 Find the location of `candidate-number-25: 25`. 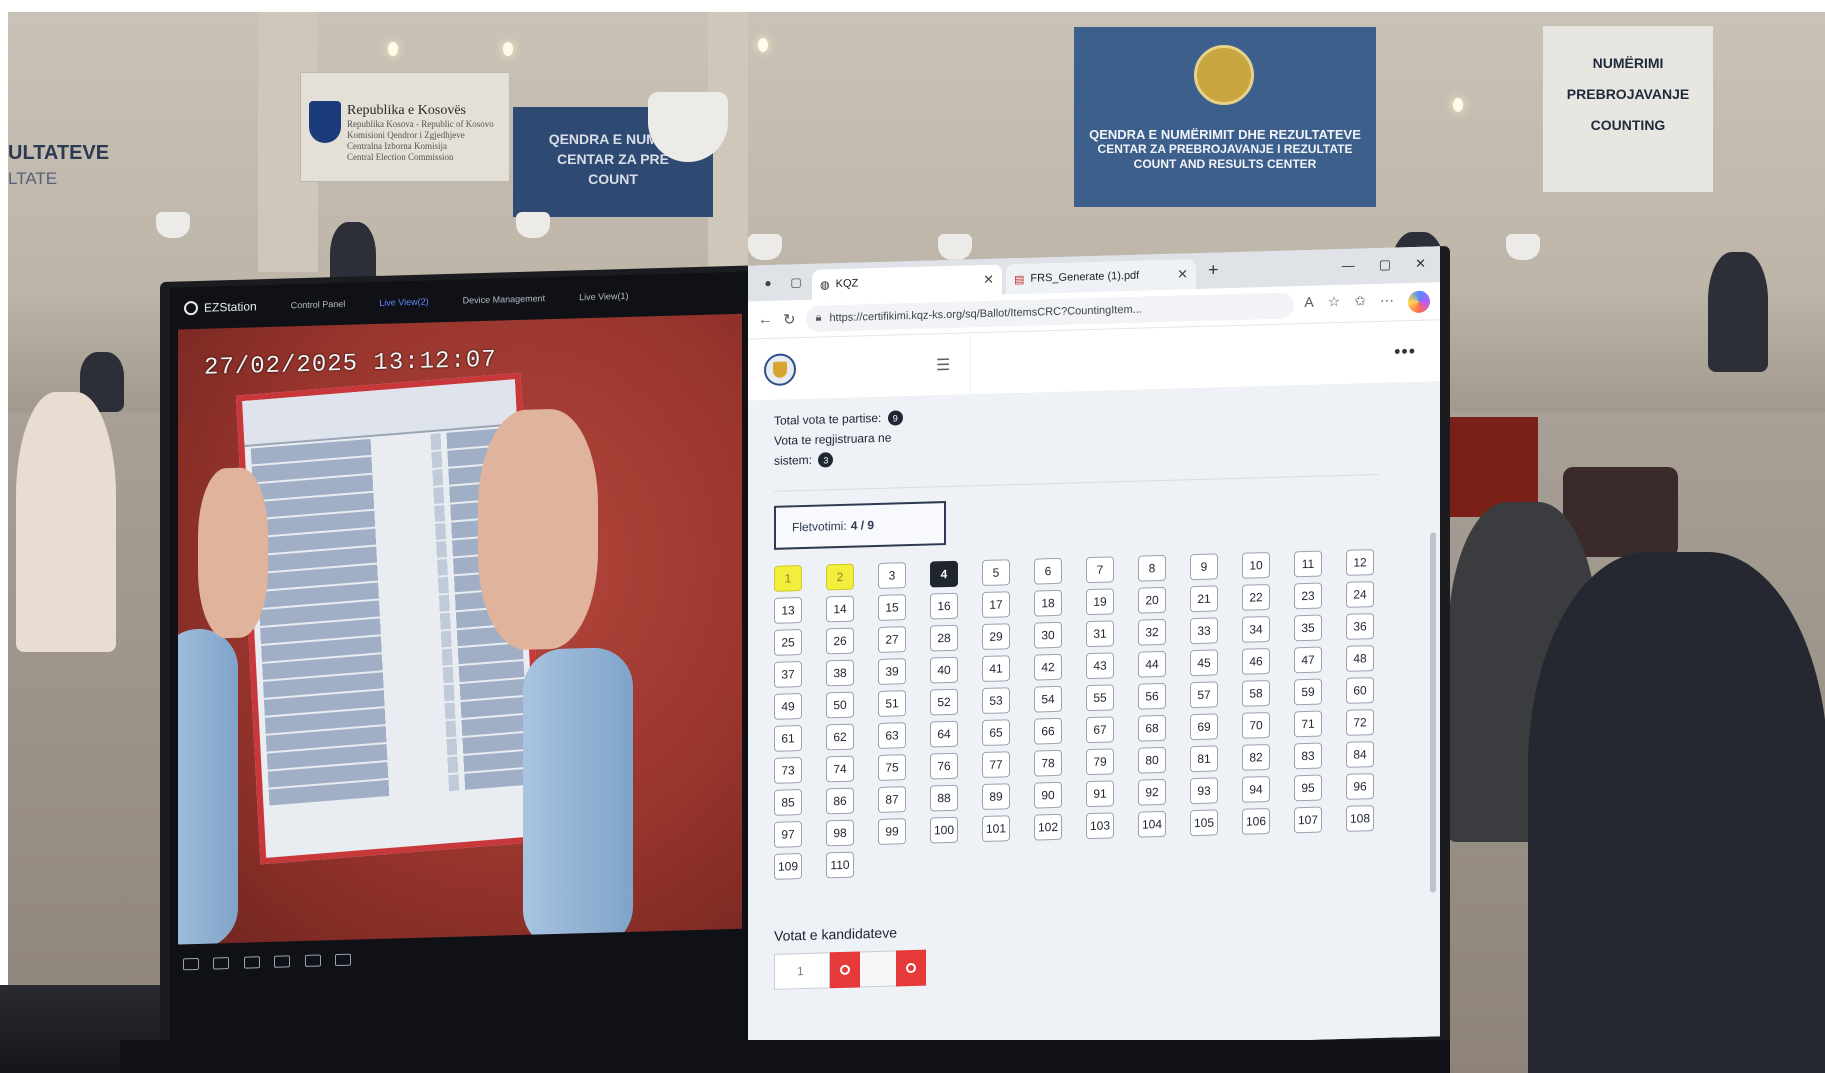

candidate-number-25: 25 is located at coordinates (788, 642).